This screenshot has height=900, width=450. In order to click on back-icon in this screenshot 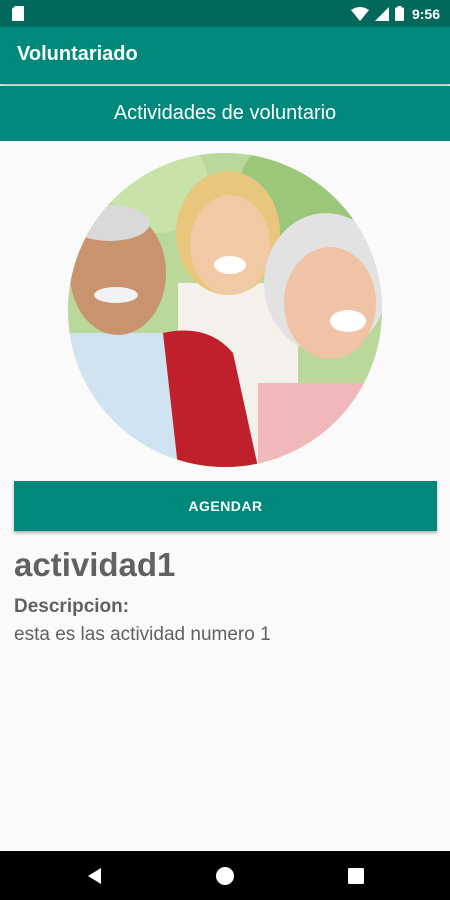, I will do `click(95, 876)`.